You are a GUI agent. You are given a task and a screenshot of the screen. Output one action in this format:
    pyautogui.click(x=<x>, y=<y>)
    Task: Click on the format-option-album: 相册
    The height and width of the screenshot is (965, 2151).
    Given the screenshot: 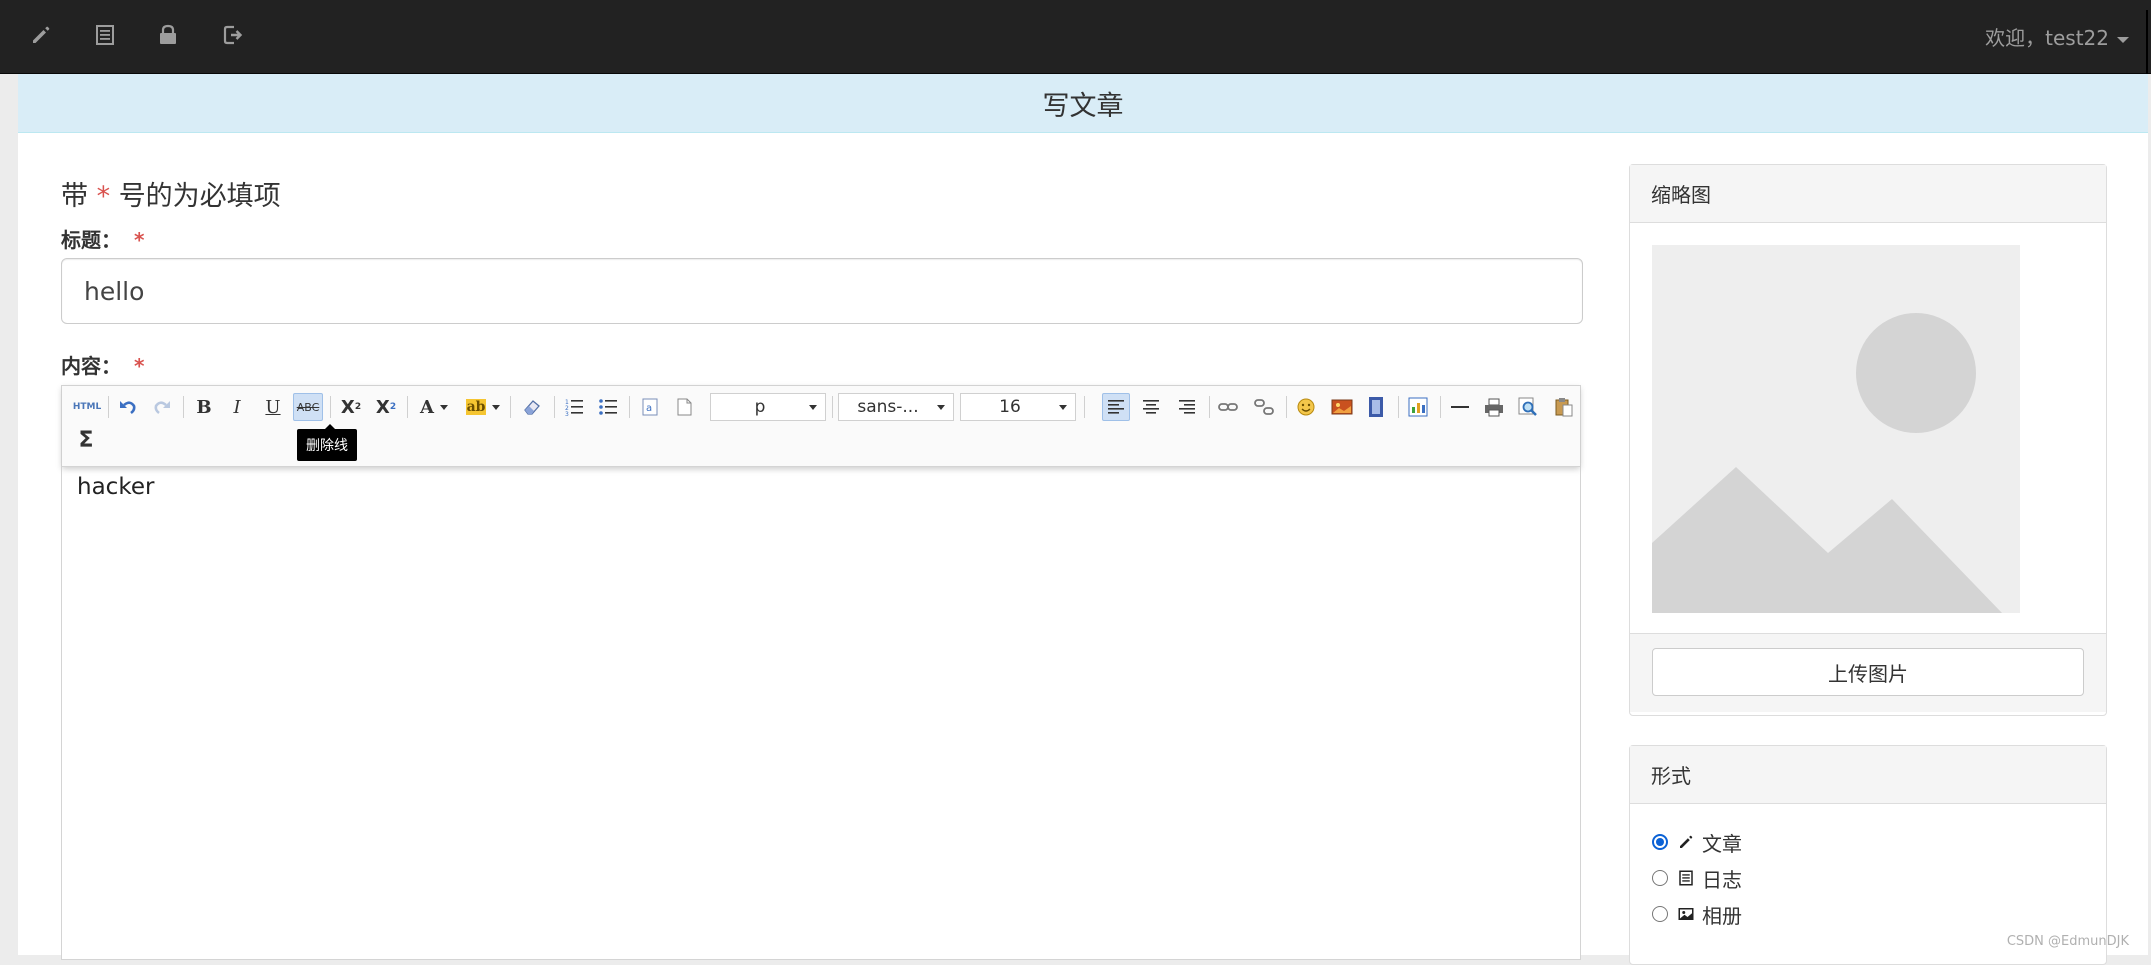 What is the action you would take?
    pyautogui.click(x=1697, y=914)
    